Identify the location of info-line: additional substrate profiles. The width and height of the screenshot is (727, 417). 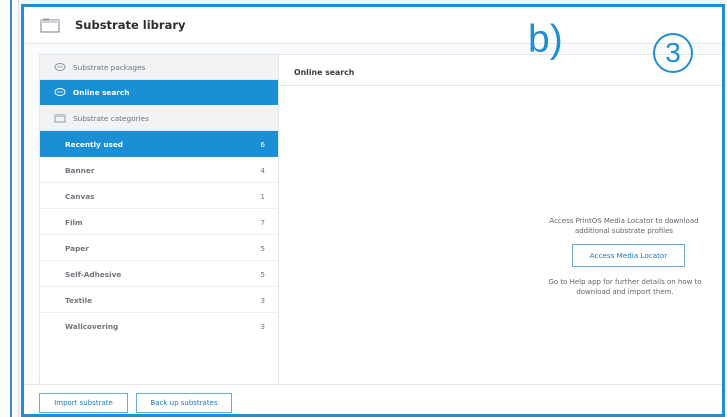
(624, 230).